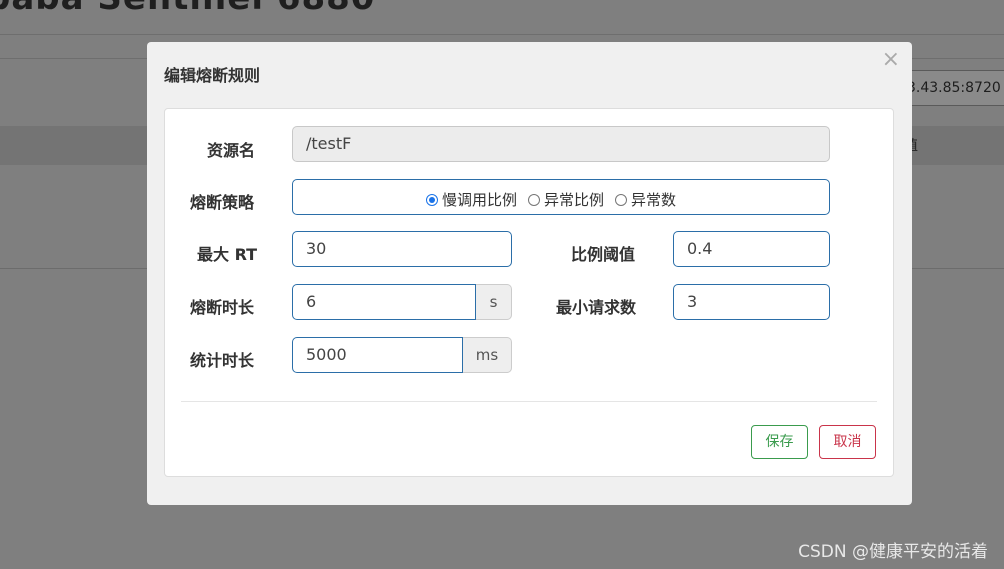  I want to click on cancel-button: 取消, so click(847, 442).